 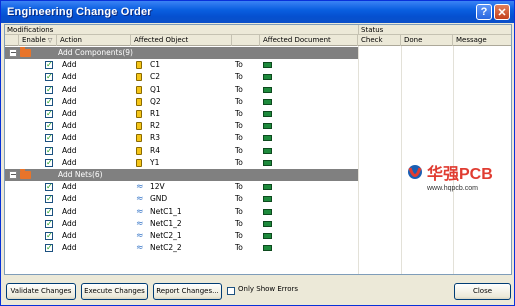 What do you see at coordinates (155, 162) in the screenshot?
I see `affected-object-cell: Y1` at bounding box center [155, 162].